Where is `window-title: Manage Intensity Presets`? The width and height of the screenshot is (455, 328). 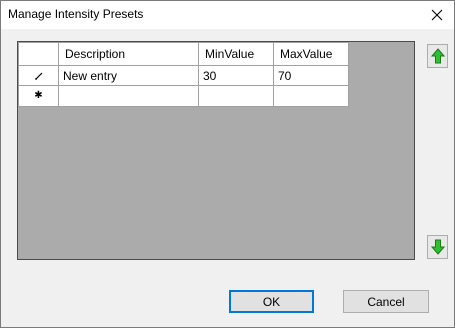
window-title: Manage Intensity Presets is located at coordinates (76, 14).